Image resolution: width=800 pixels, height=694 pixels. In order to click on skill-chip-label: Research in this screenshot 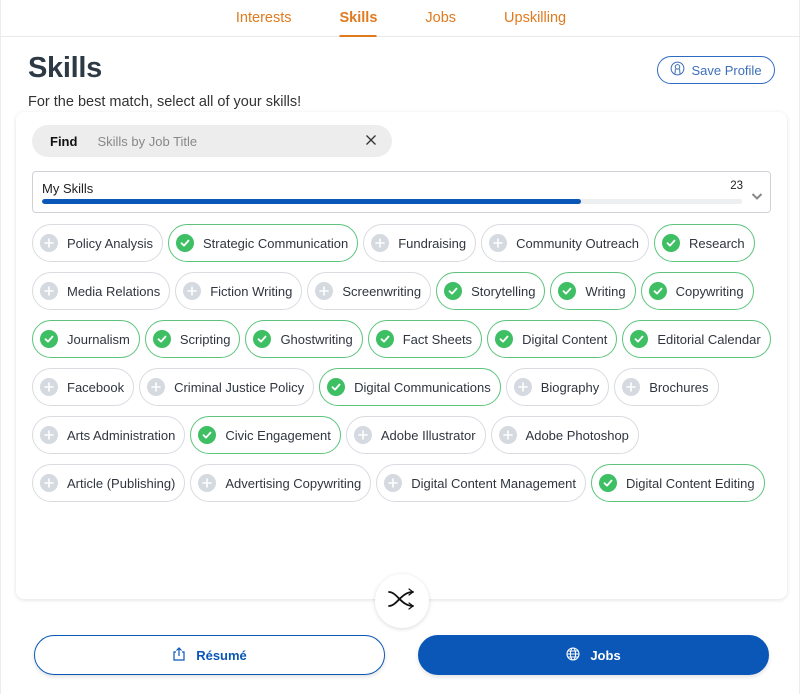, I will do `click(716, 243)`.